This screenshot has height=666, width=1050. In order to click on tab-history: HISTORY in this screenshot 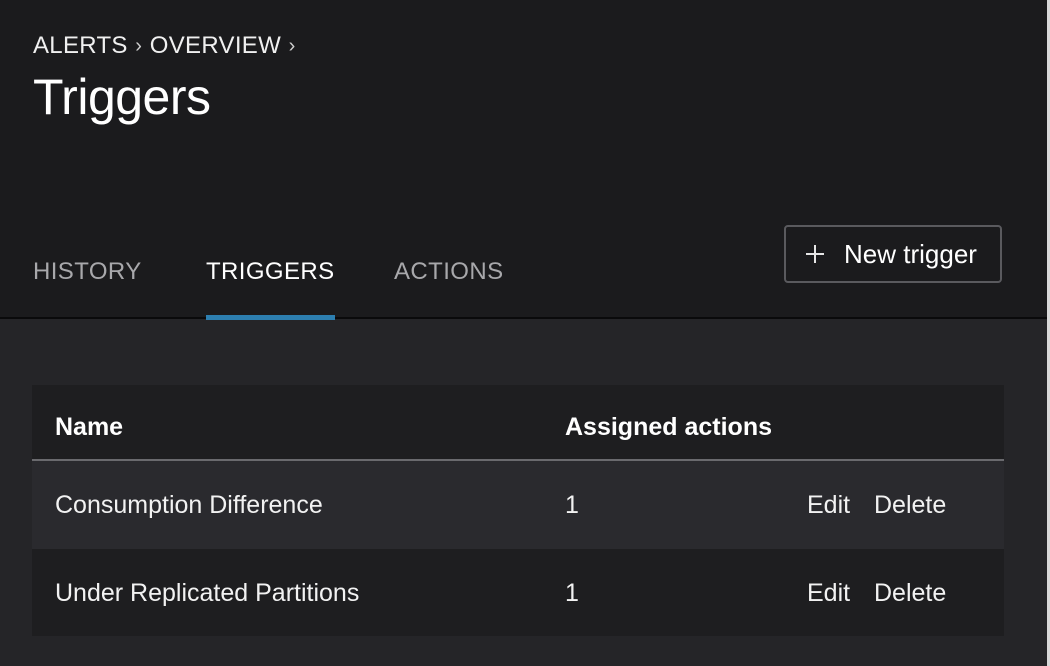, I will do `click(87, 288)`.